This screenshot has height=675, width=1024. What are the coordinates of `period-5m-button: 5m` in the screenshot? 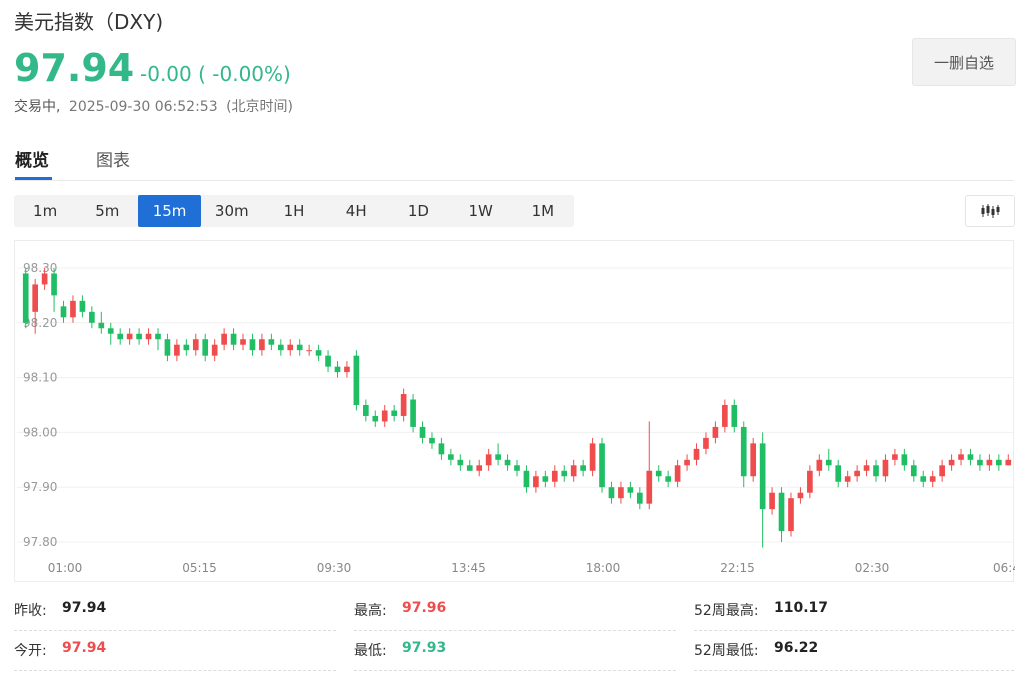 It's located at (107, 211).